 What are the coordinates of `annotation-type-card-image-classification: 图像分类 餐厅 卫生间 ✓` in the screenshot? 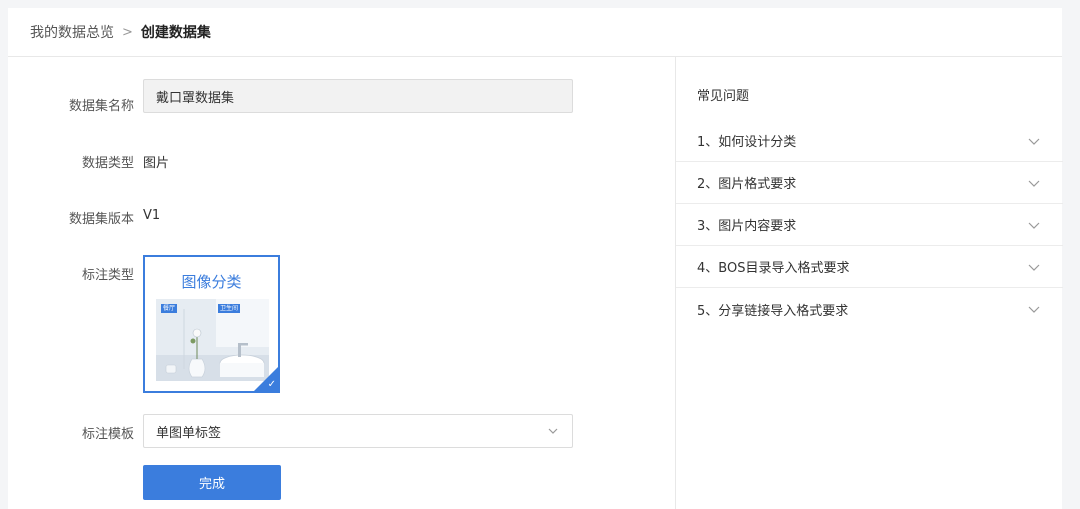 It's located at (211, 324).